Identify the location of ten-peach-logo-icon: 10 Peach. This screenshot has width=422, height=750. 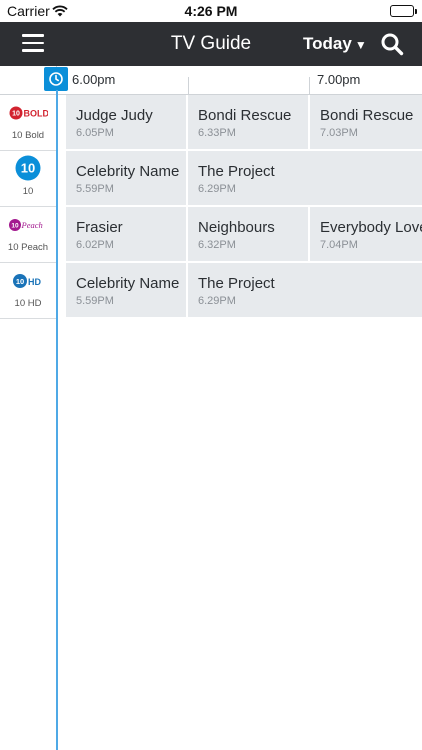
(28, 225).